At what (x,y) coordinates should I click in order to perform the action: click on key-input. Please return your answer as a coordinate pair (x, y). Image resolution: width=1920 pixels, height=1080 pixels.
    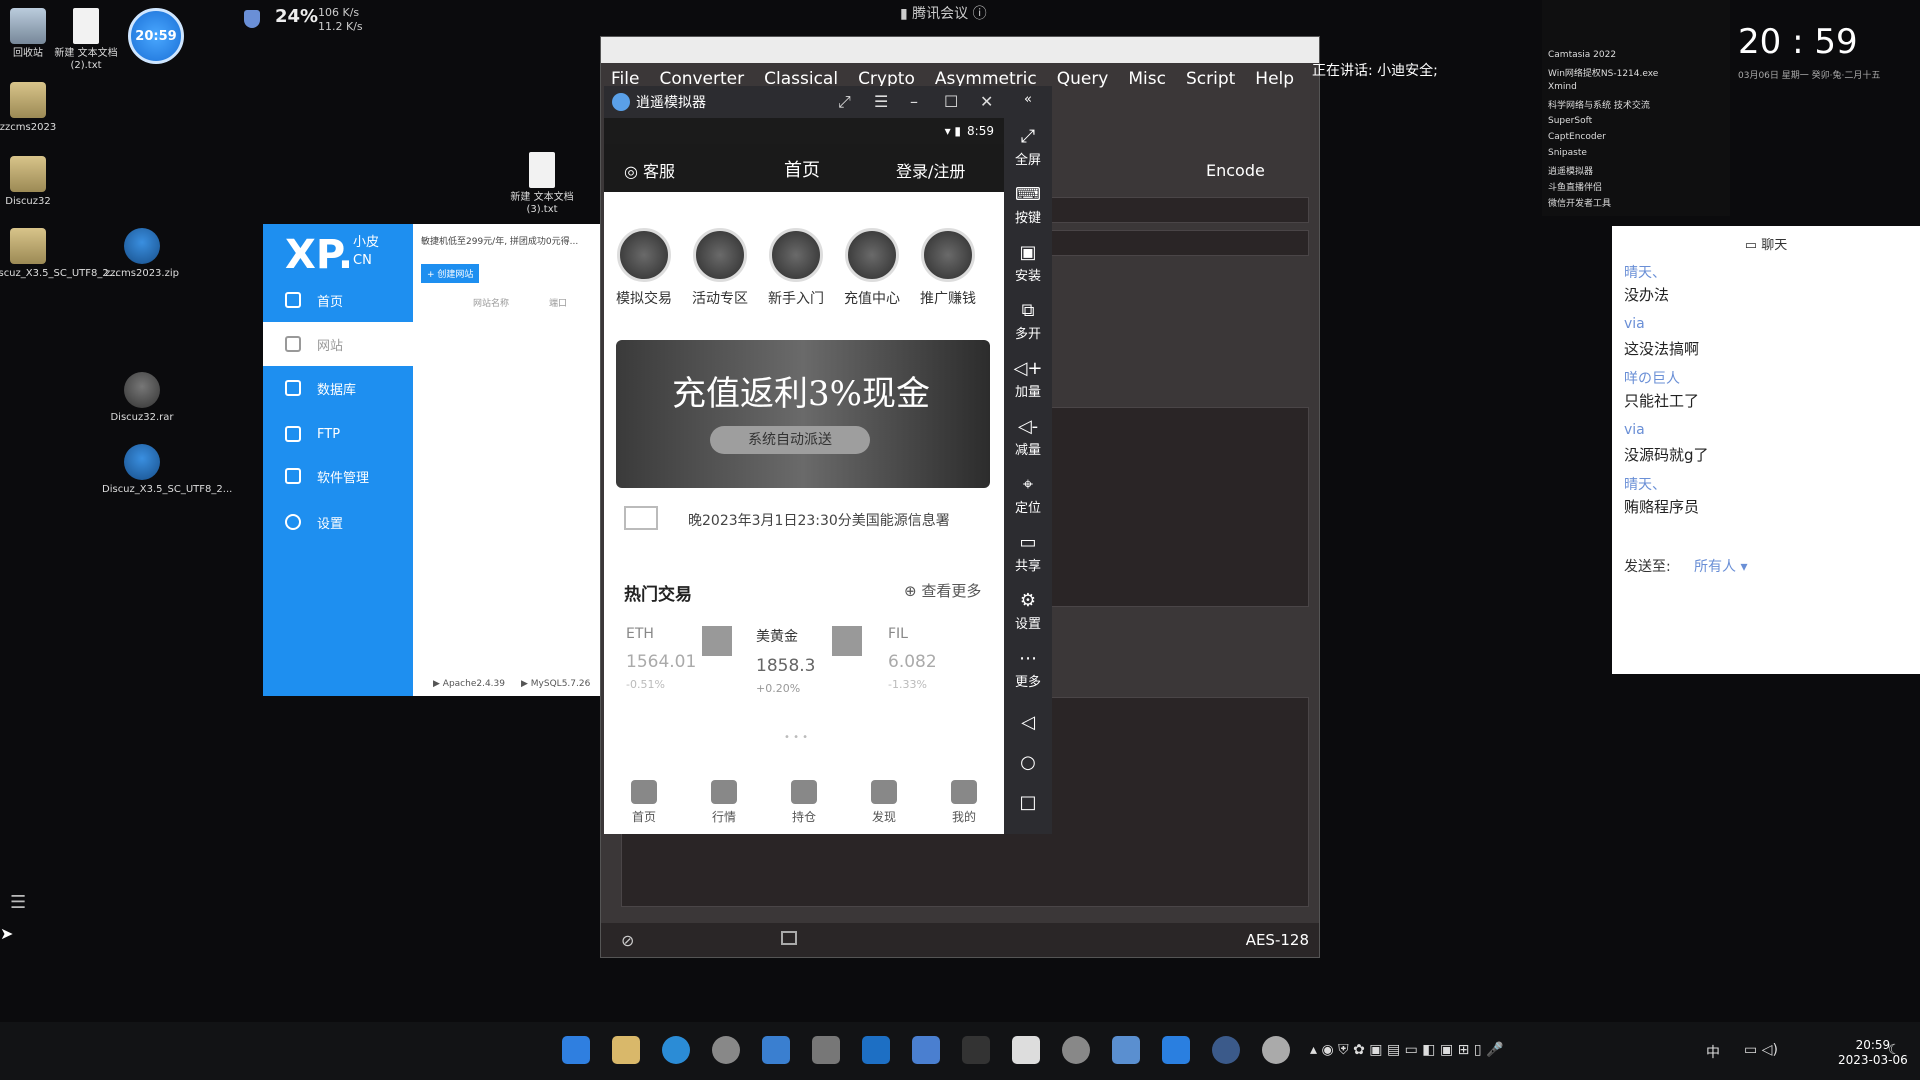
    Looking at the image, I should click on (1165, 210).